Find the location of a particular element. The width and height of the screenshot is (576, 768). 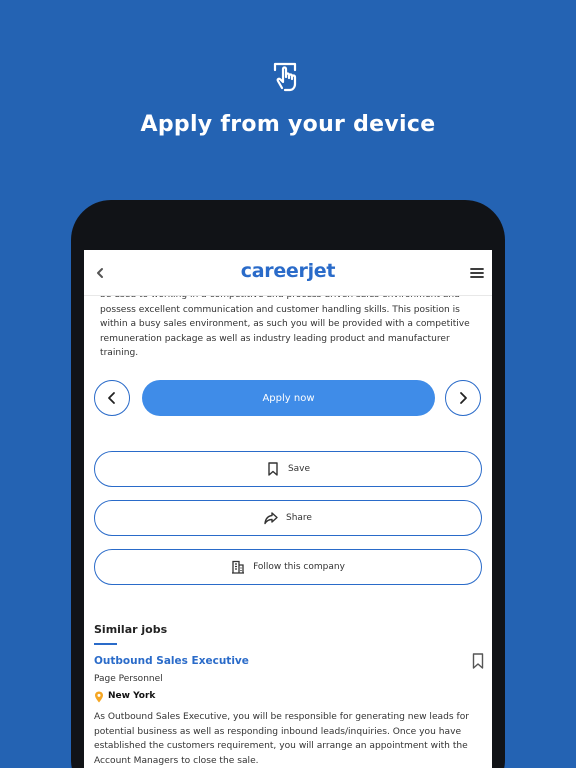

share-label: Share is located at coordinates (299, 518).